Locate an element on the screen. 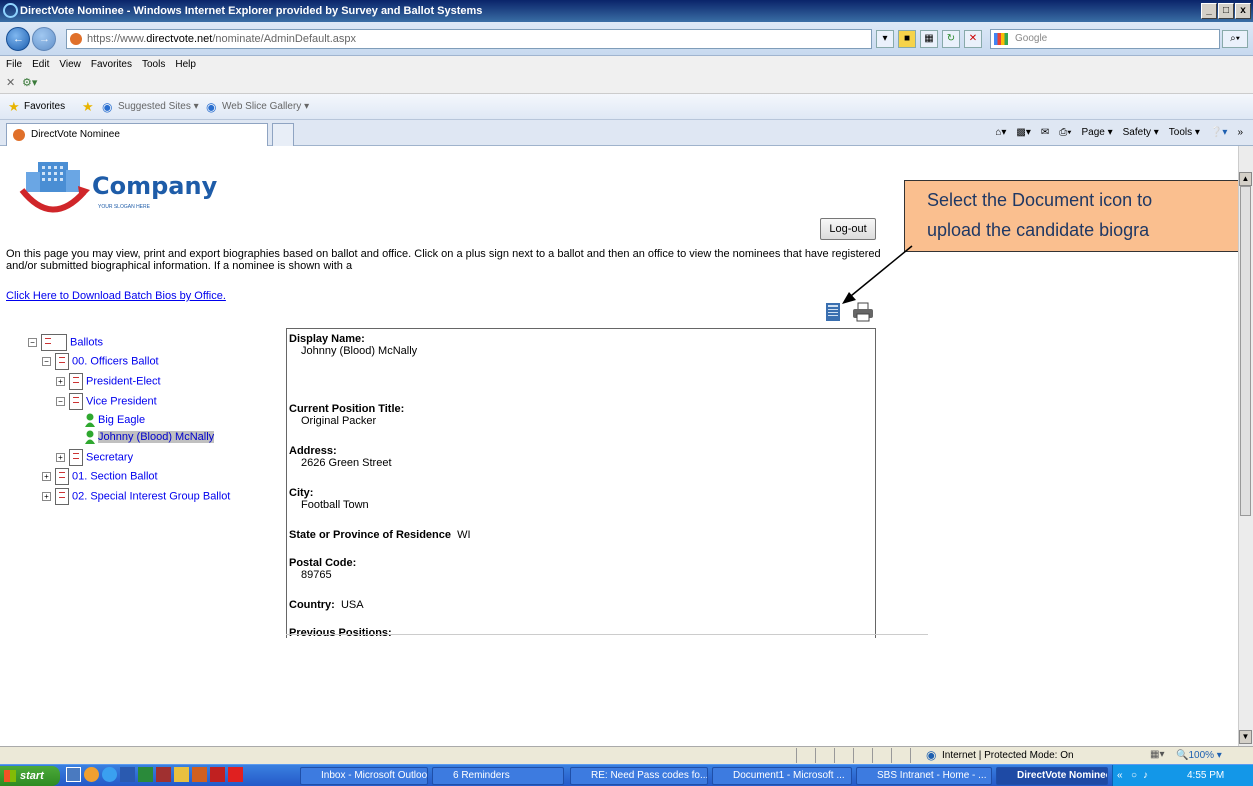 The image size is (1253, 786). tree-node-big-eagle: Big Eagle is located at coordinates (114, 420).